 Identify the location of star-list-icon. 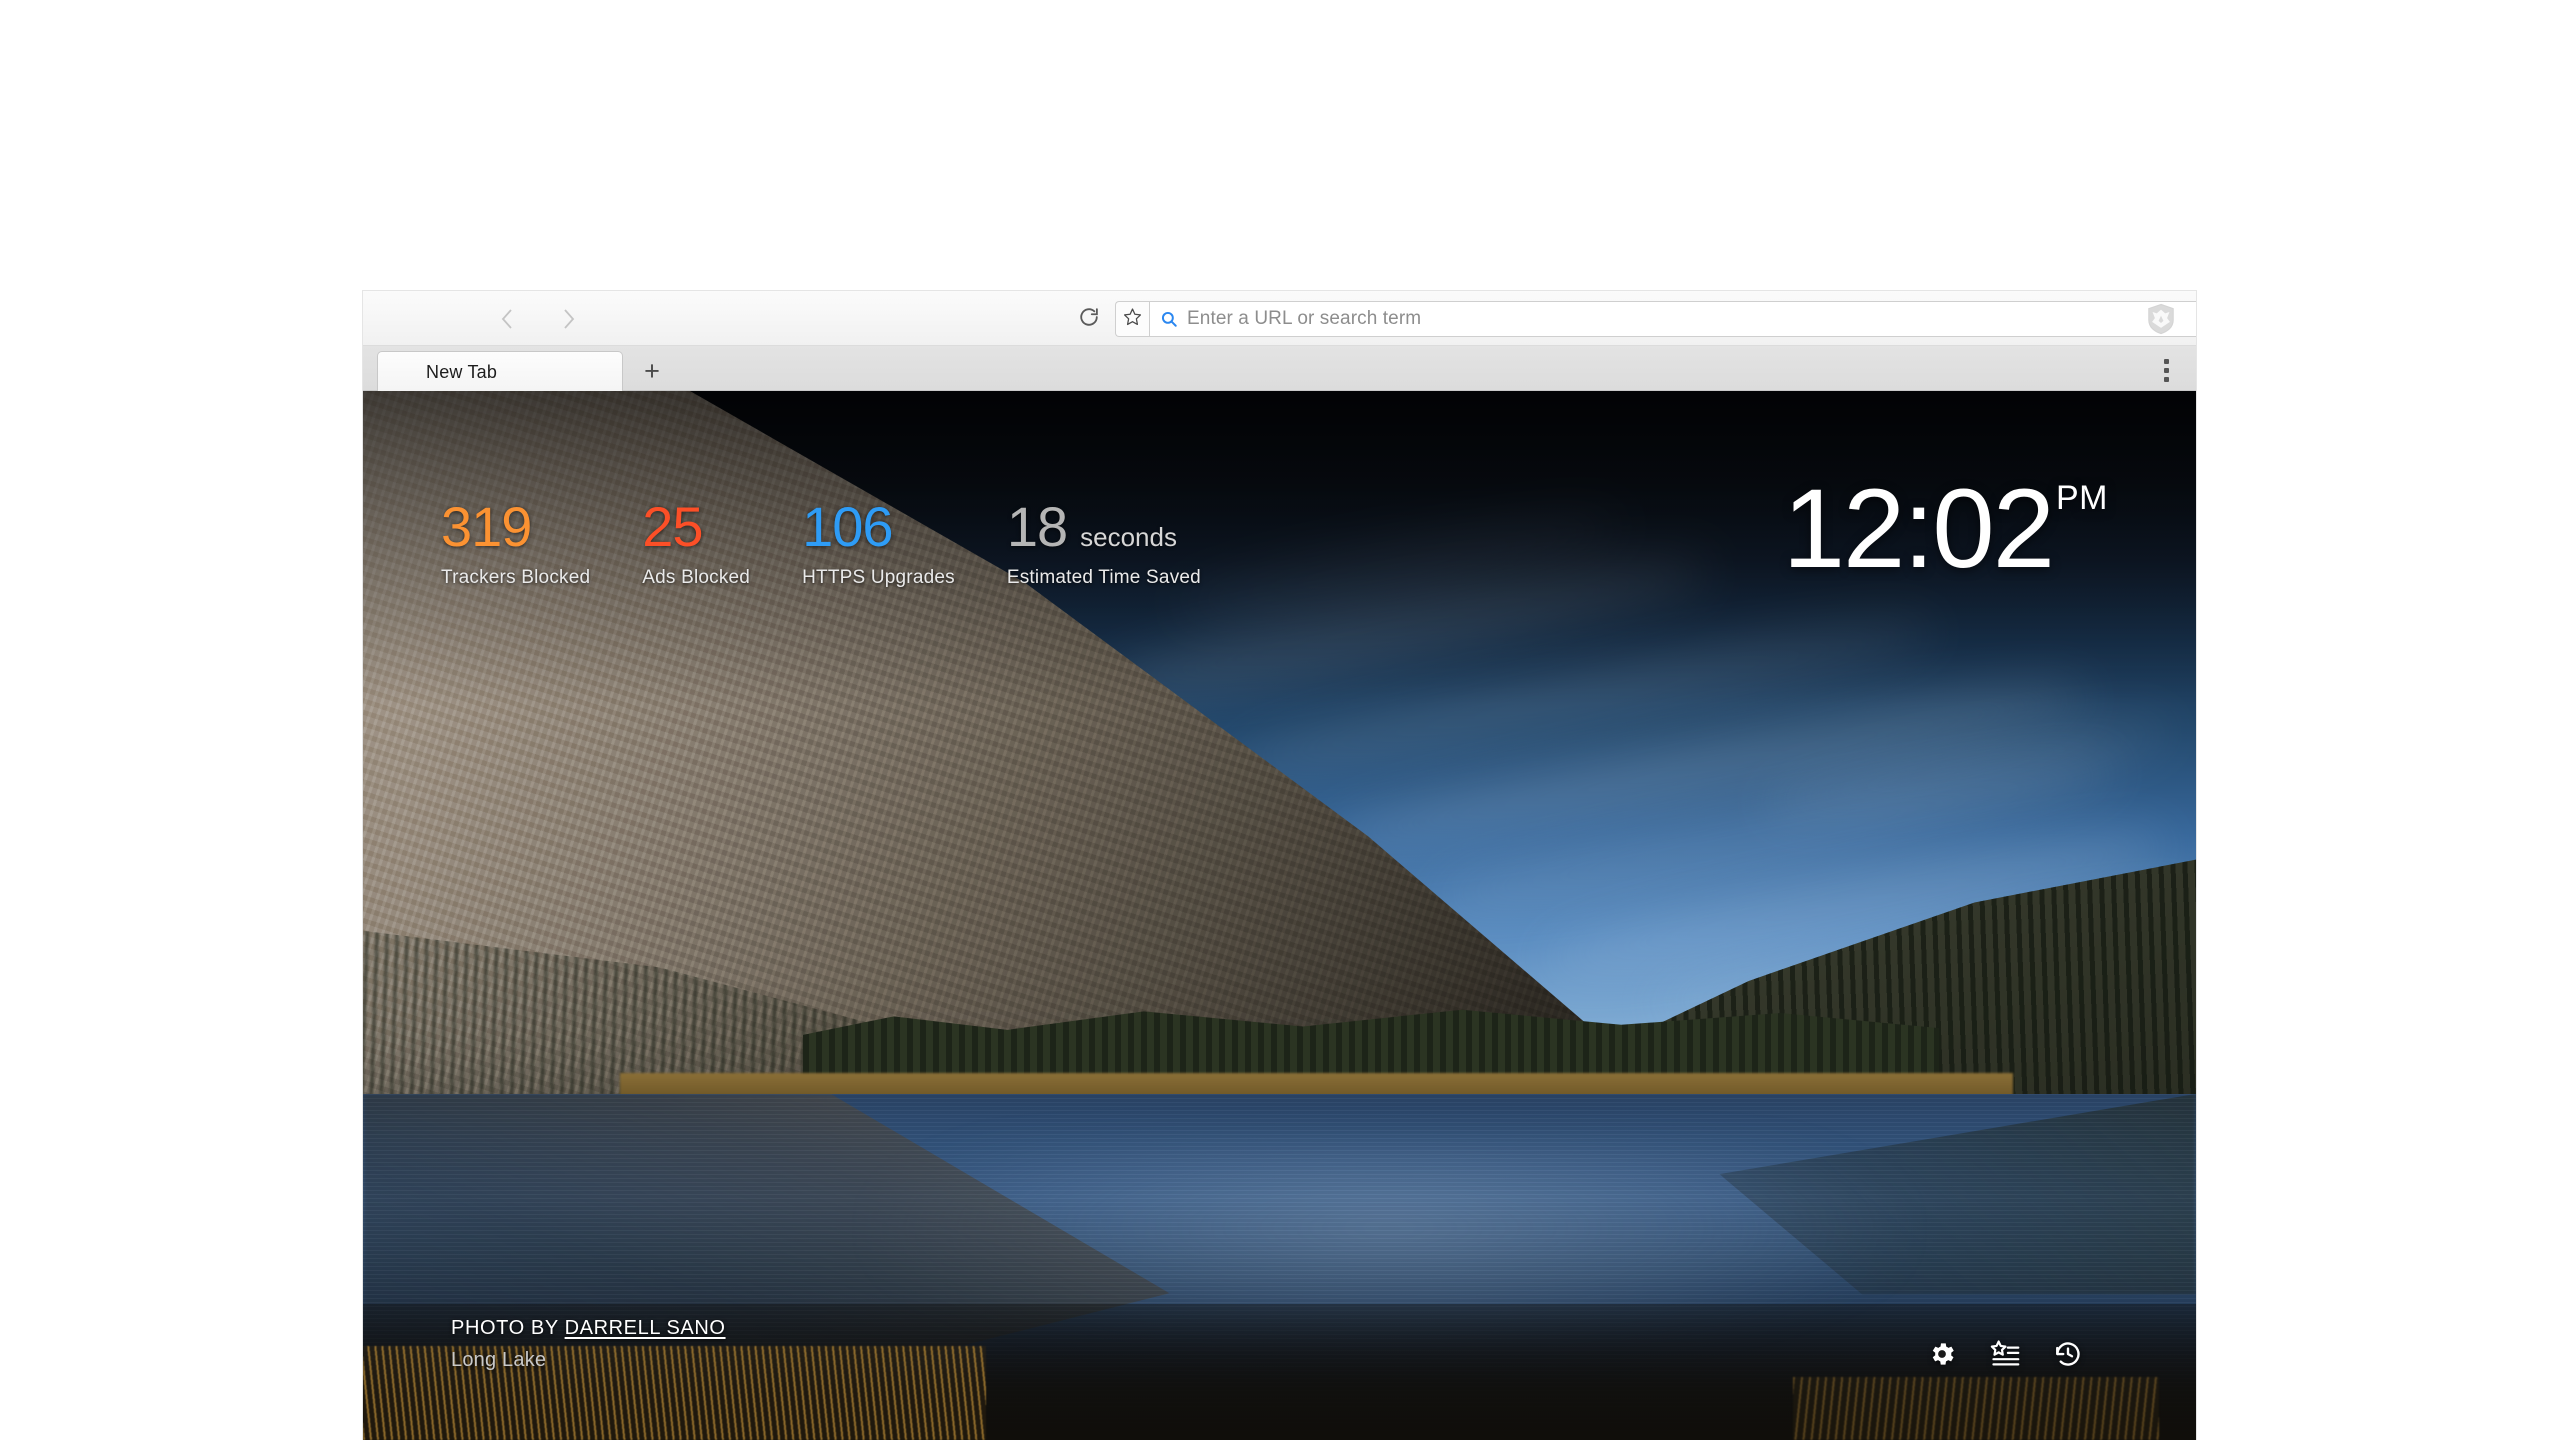
(2005, 1356).